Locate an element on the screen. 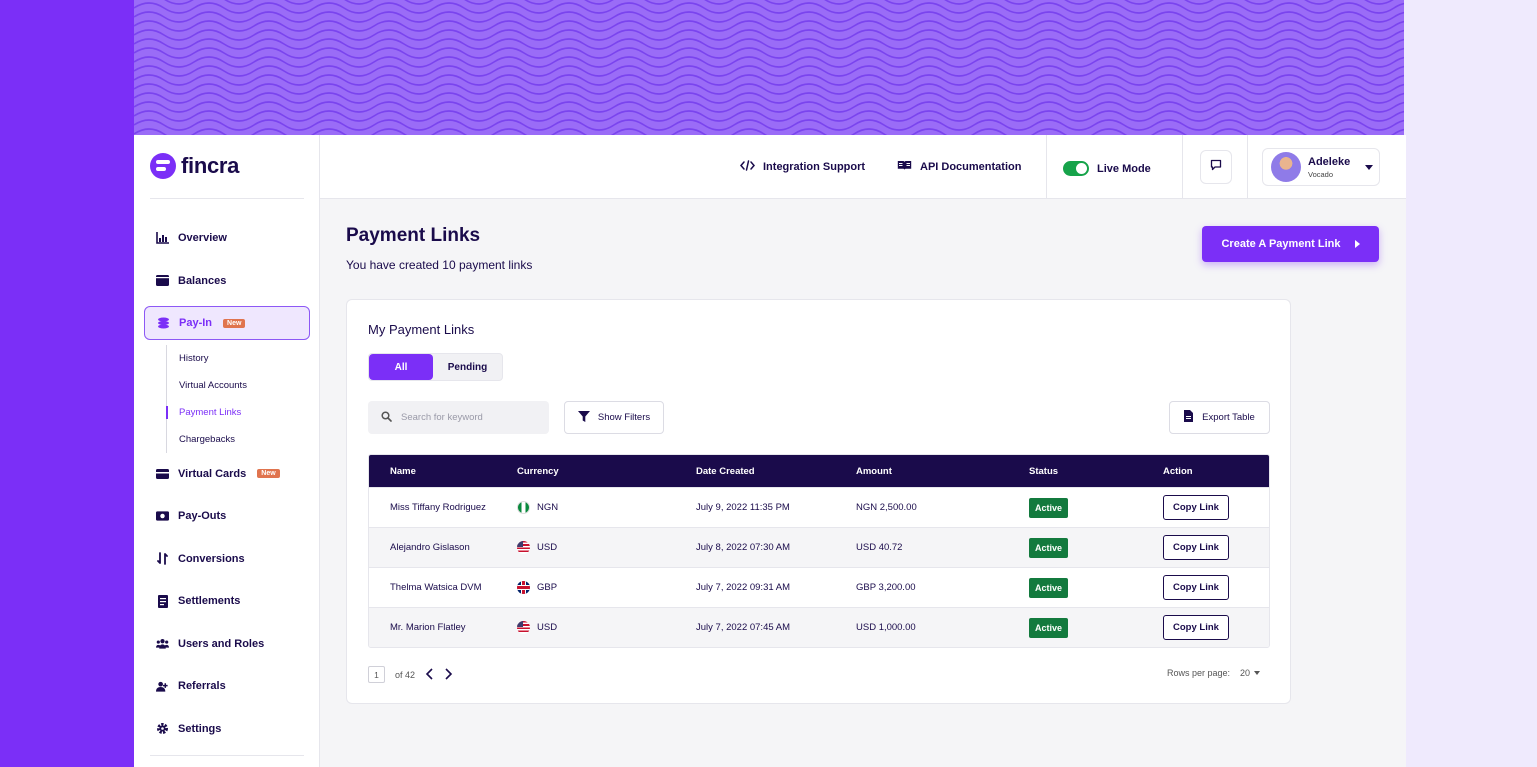 This screenshot has width=1537, height=767. sidebar-item-pay-in: Pay-In New is located at coordinates (227, 323).